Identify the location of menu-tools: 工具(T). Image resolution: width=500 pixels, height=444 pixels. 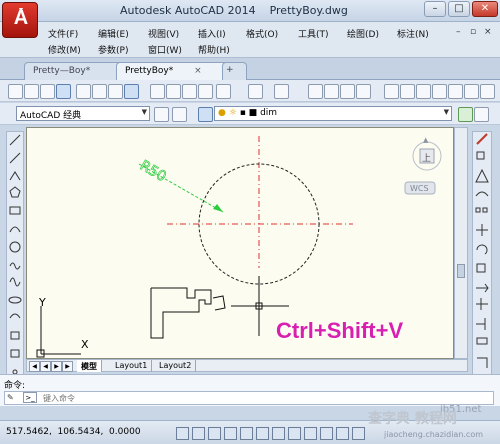
(313, 33).